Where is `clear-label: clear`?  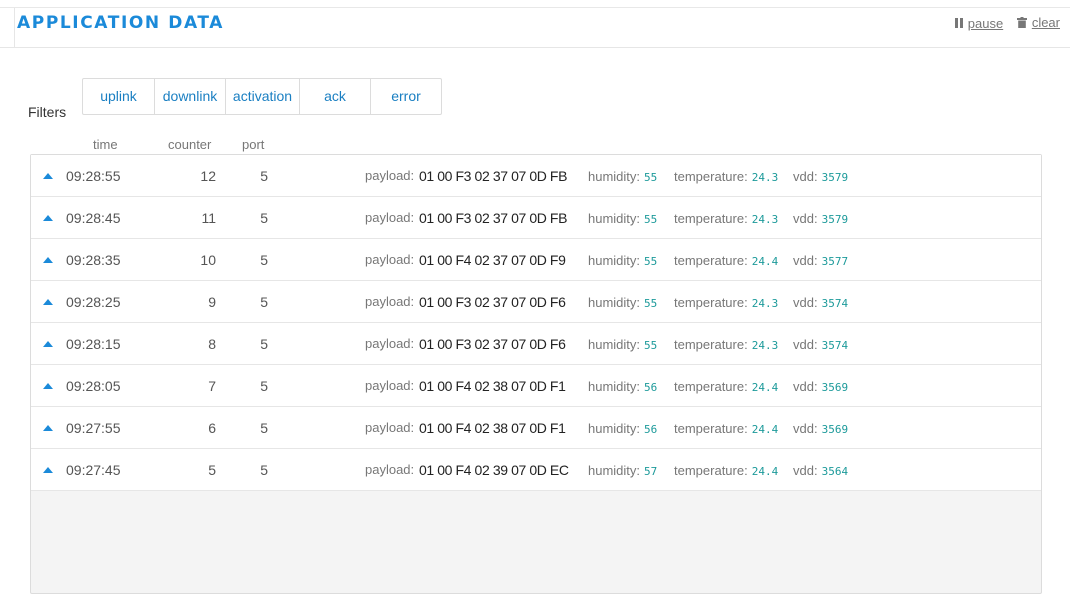 clear-label: clear is located at coordinates (1045, 22).